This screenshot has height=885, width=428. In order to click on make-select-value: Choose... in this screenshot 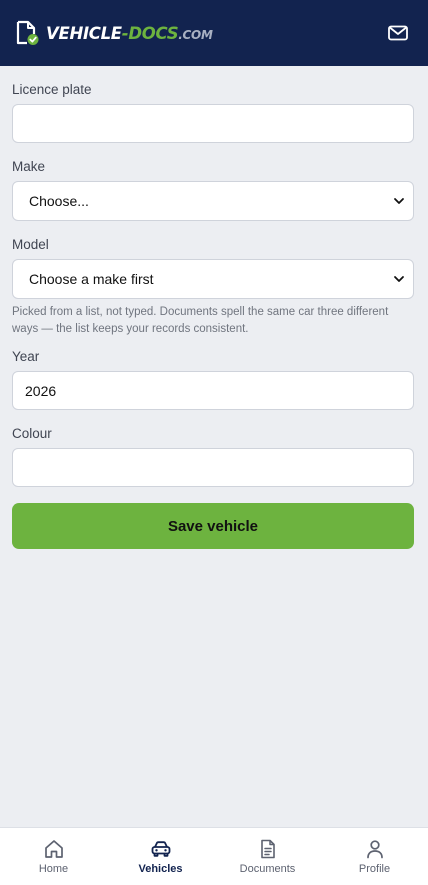, I will do `click(59, 201)`.